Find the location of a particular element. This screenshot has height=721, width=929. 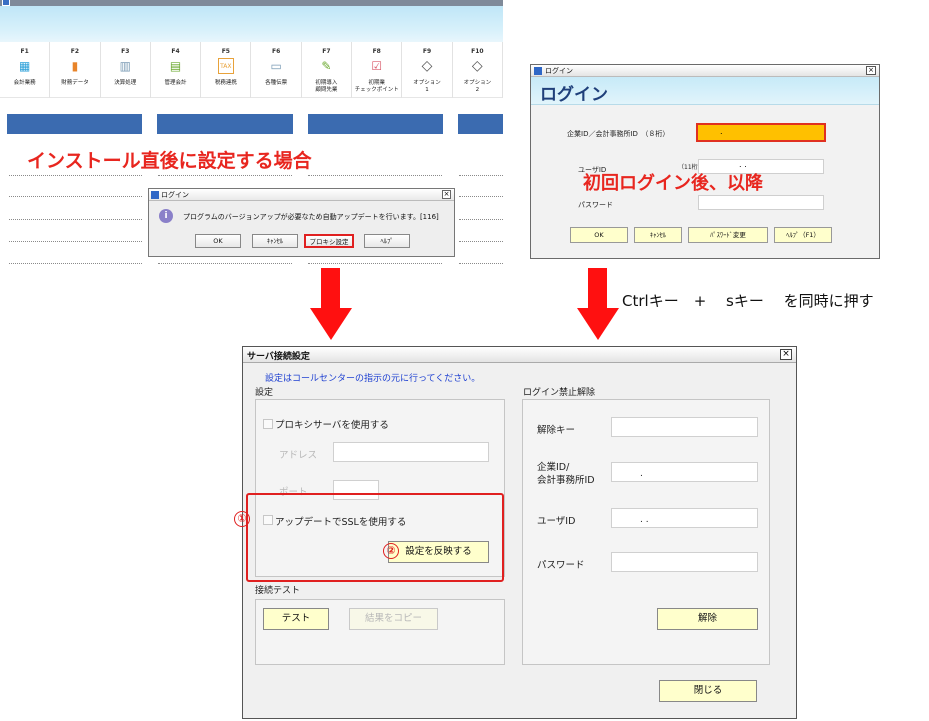

fkey-f2: F2 ▮ 財務データ is located at coordinates (75, 70).